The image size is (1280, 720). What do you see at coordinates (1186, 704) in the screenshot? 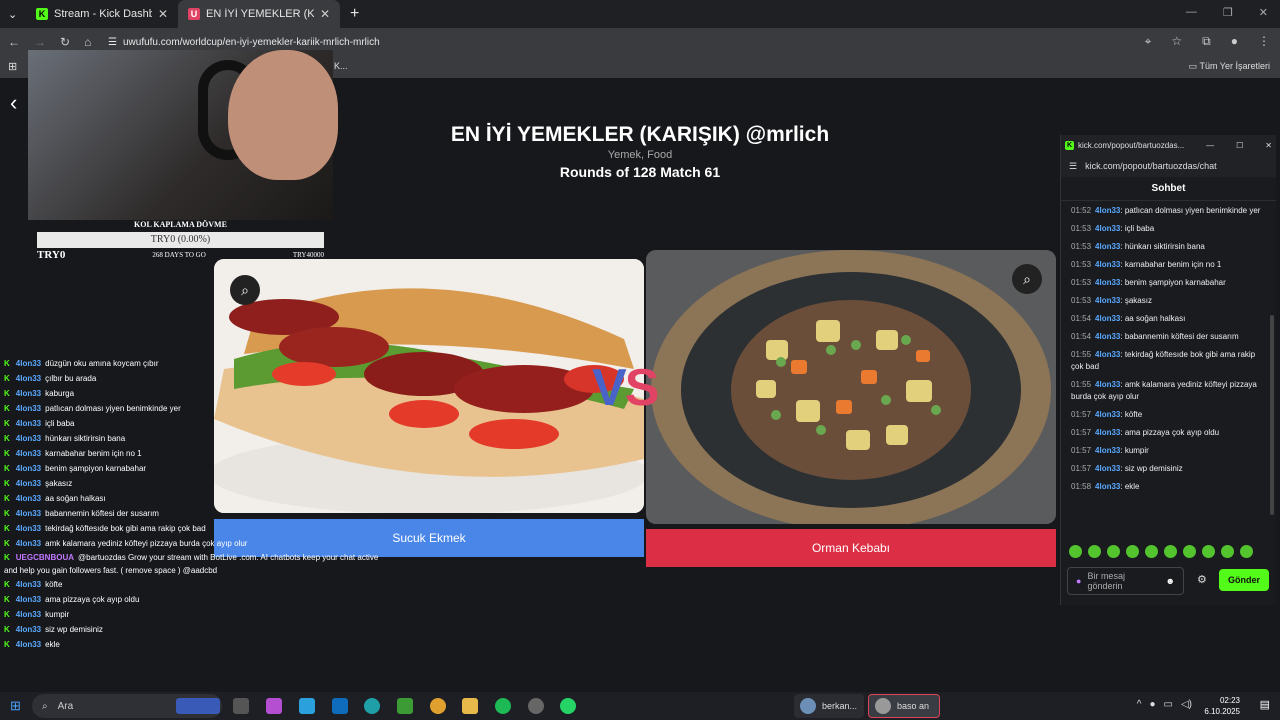
I see `volume-icon: ◁)` at bounding box center [1186, 704].